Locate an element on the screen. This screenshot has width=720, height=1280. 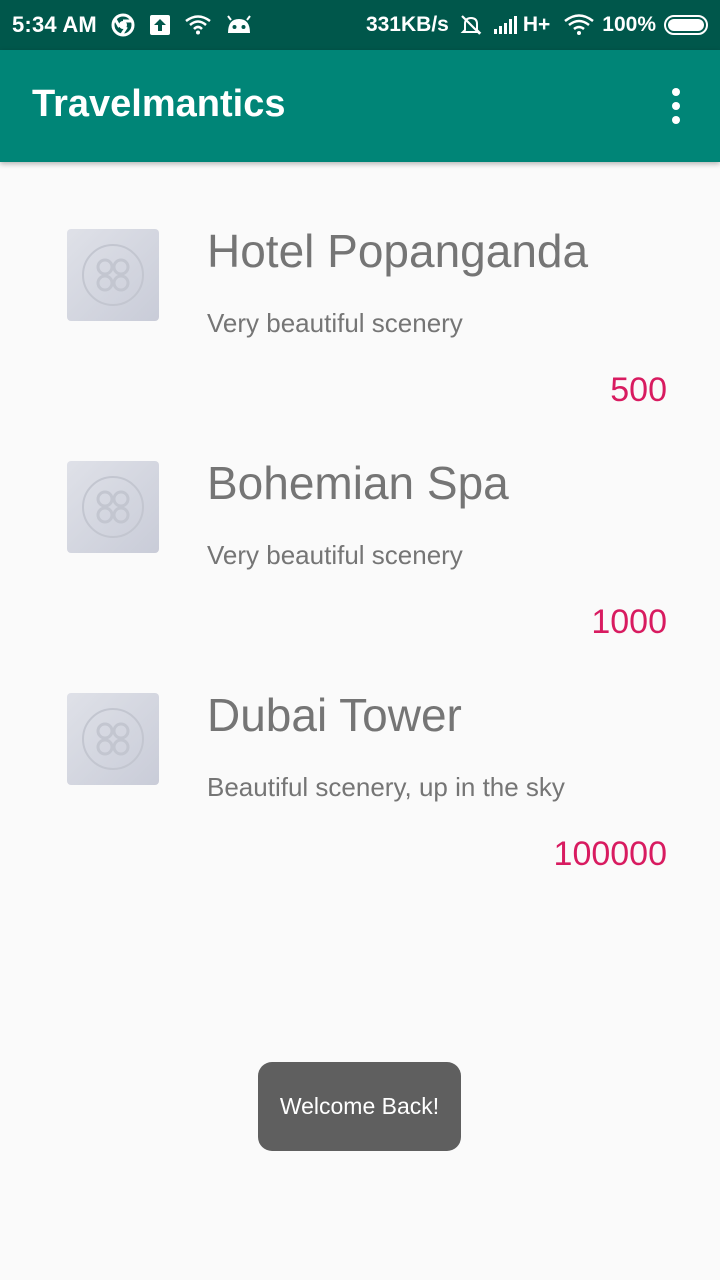
upload-icon is located at coordinates (160, 25).